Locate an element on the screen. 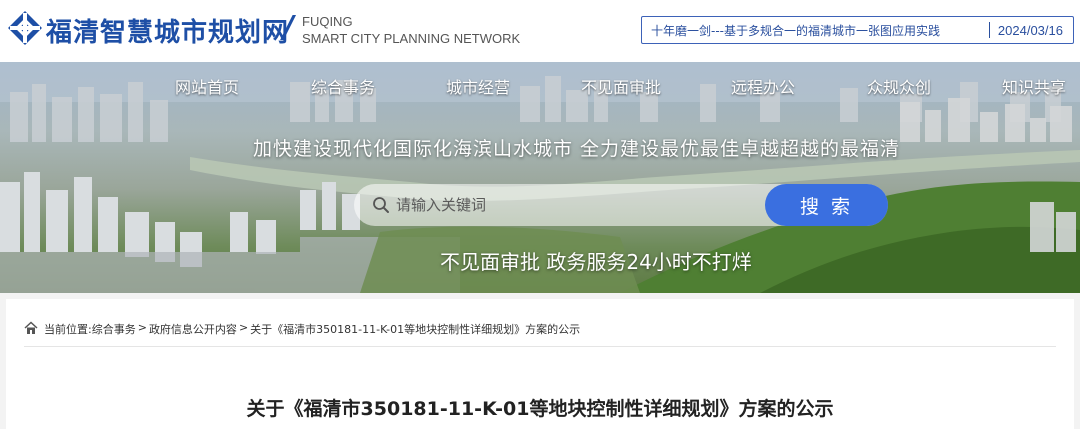  search-icon is located at coordinates (381, 205).